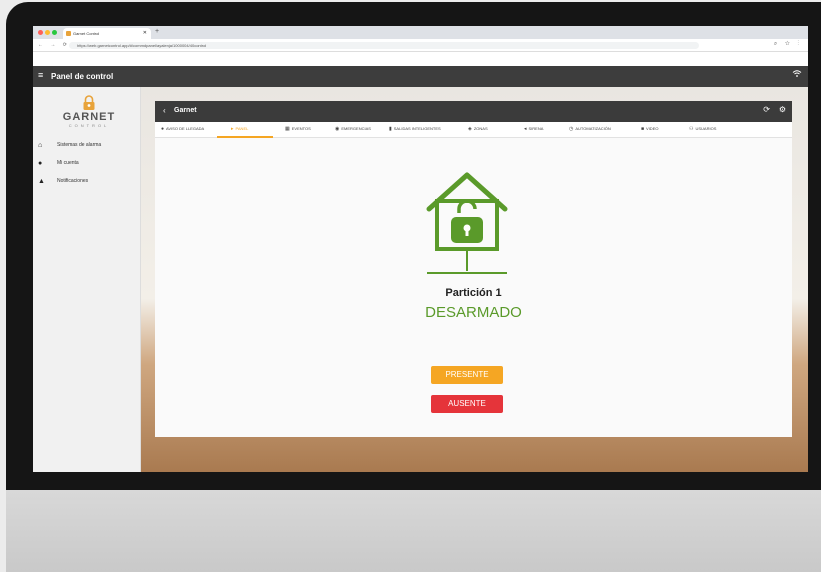  I want to click on tab-events: ▦ EVENTOS, so click(298, 132).